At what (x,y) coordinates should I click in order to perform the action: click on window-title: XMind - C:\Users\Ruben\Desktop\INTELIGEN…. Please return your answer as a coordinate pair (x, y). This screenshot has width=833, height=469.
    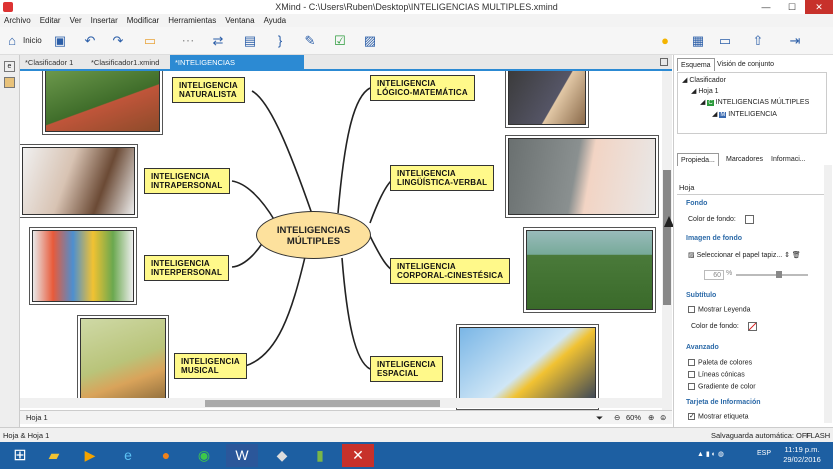
    Looking at the image, I should click on (416, 7).